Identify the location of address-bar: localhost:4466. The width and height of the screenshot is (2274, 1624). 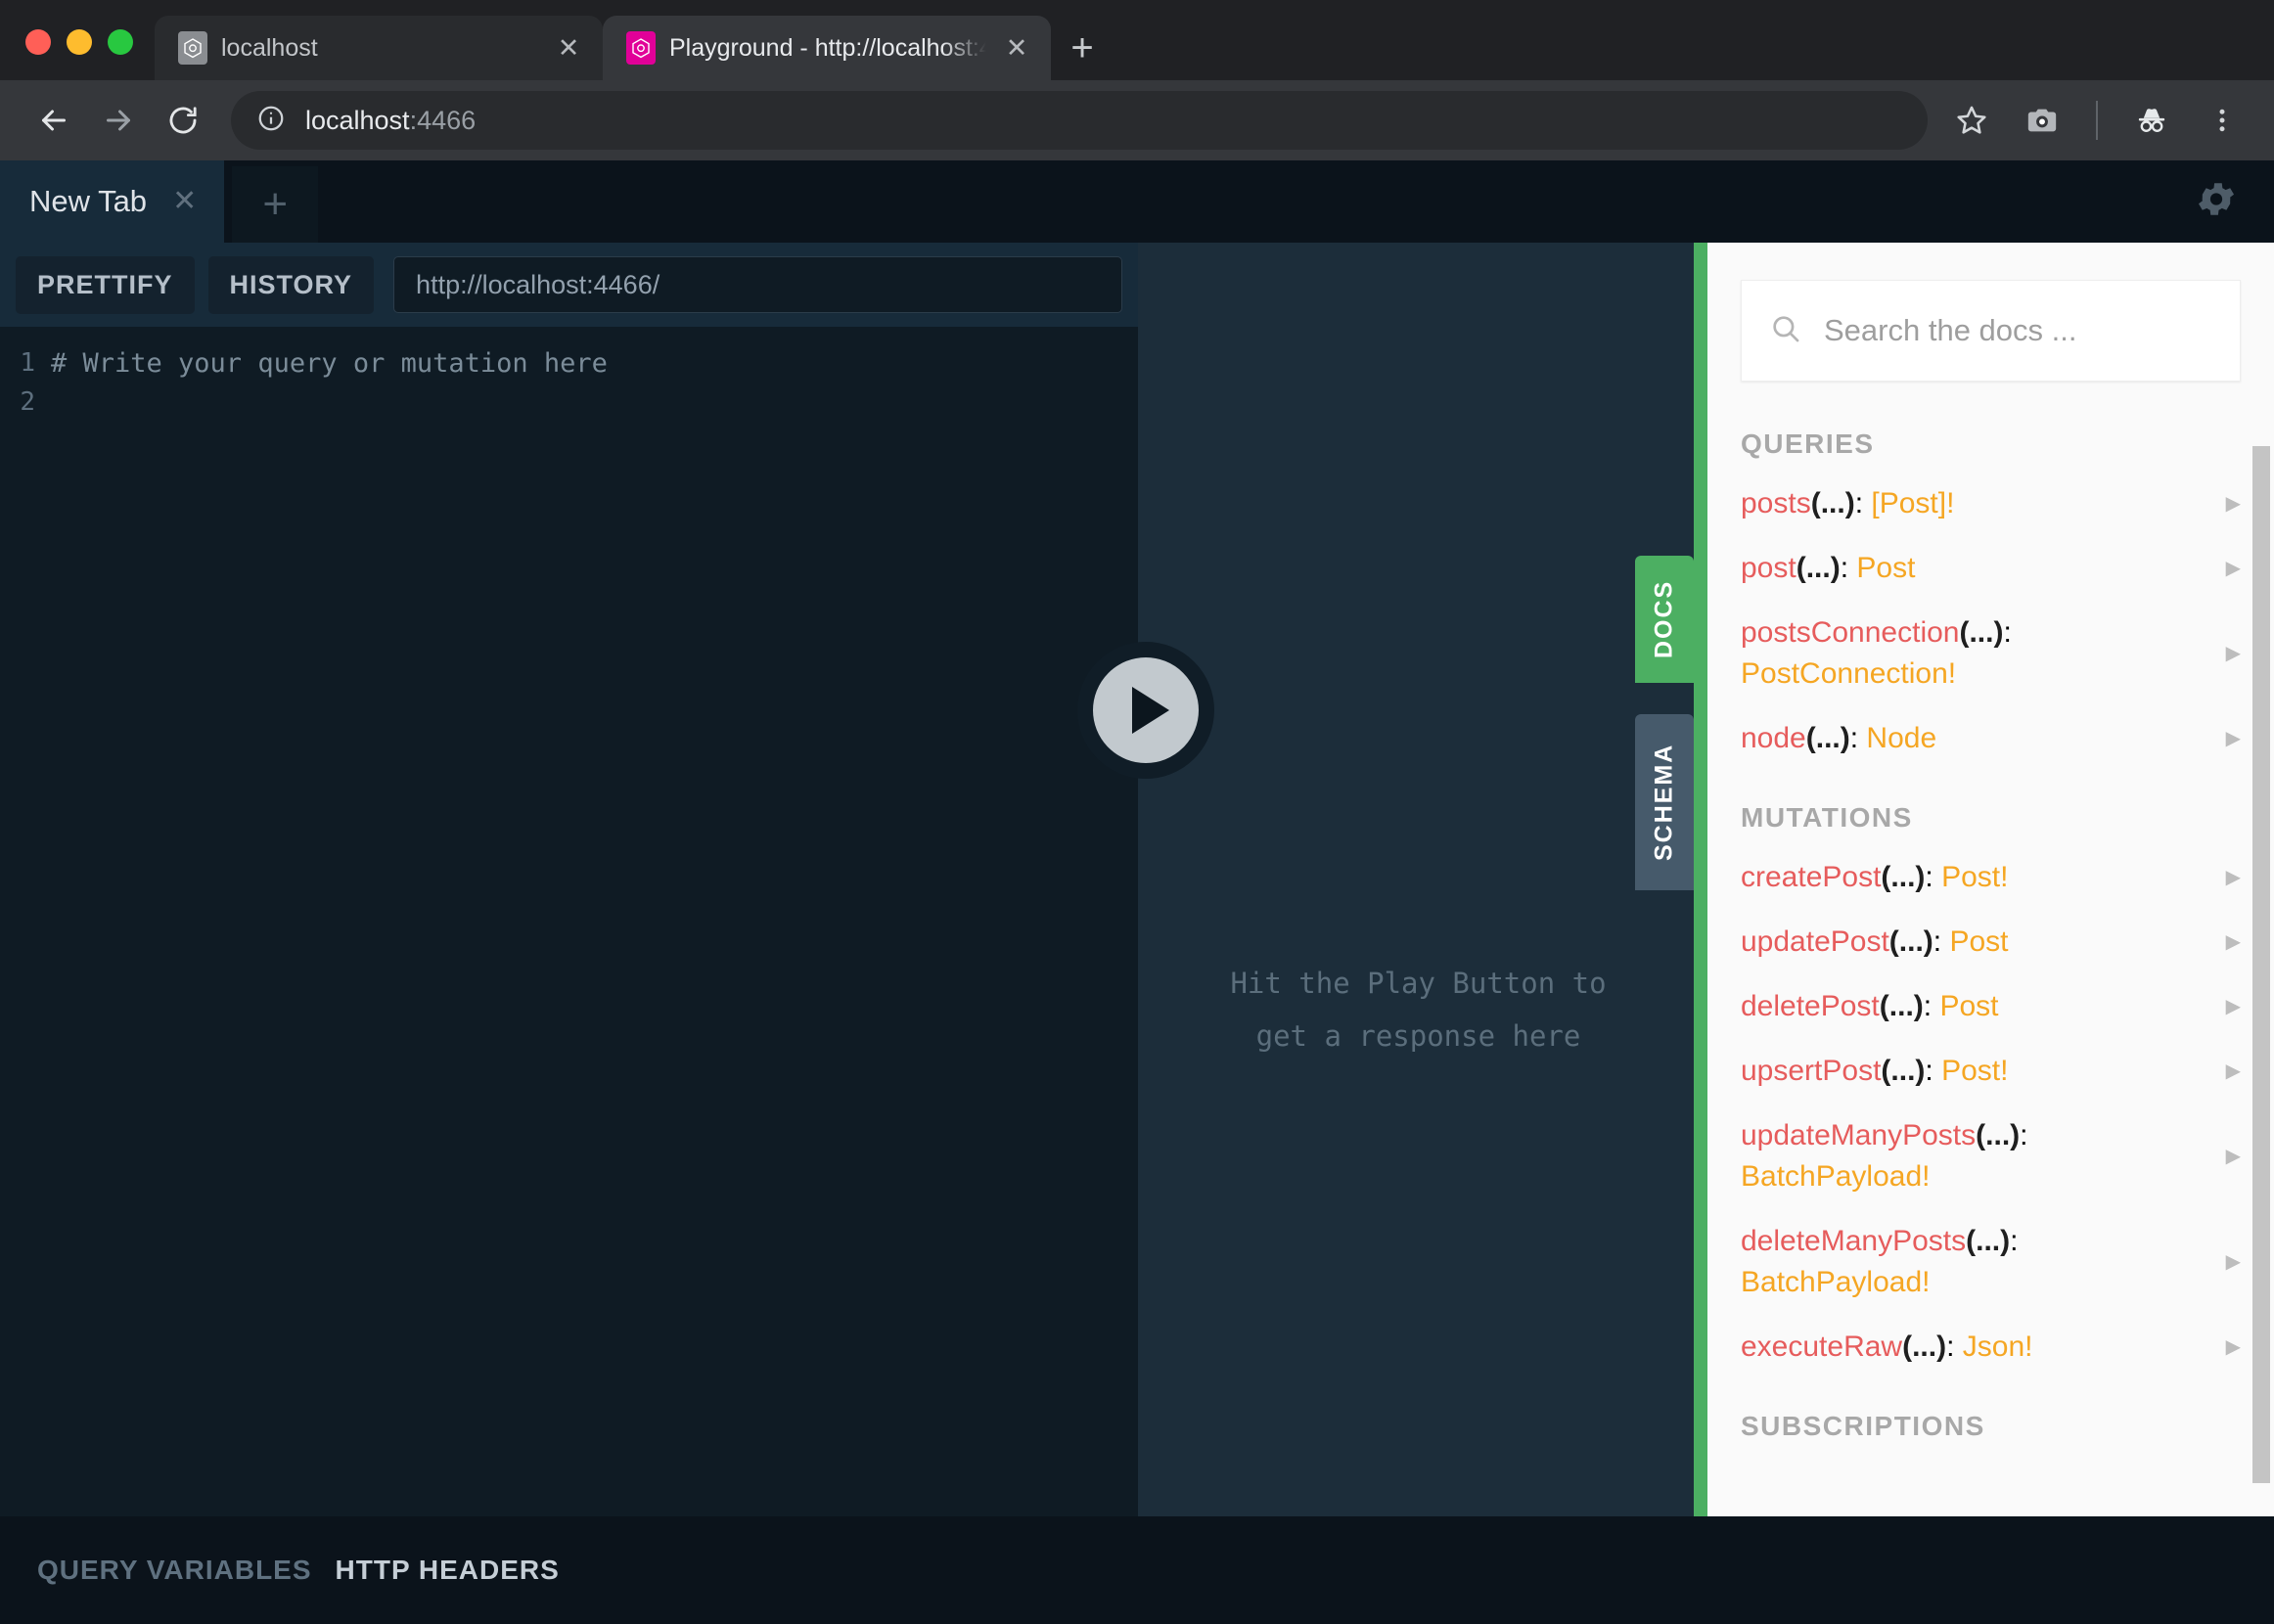
(1079, 120).